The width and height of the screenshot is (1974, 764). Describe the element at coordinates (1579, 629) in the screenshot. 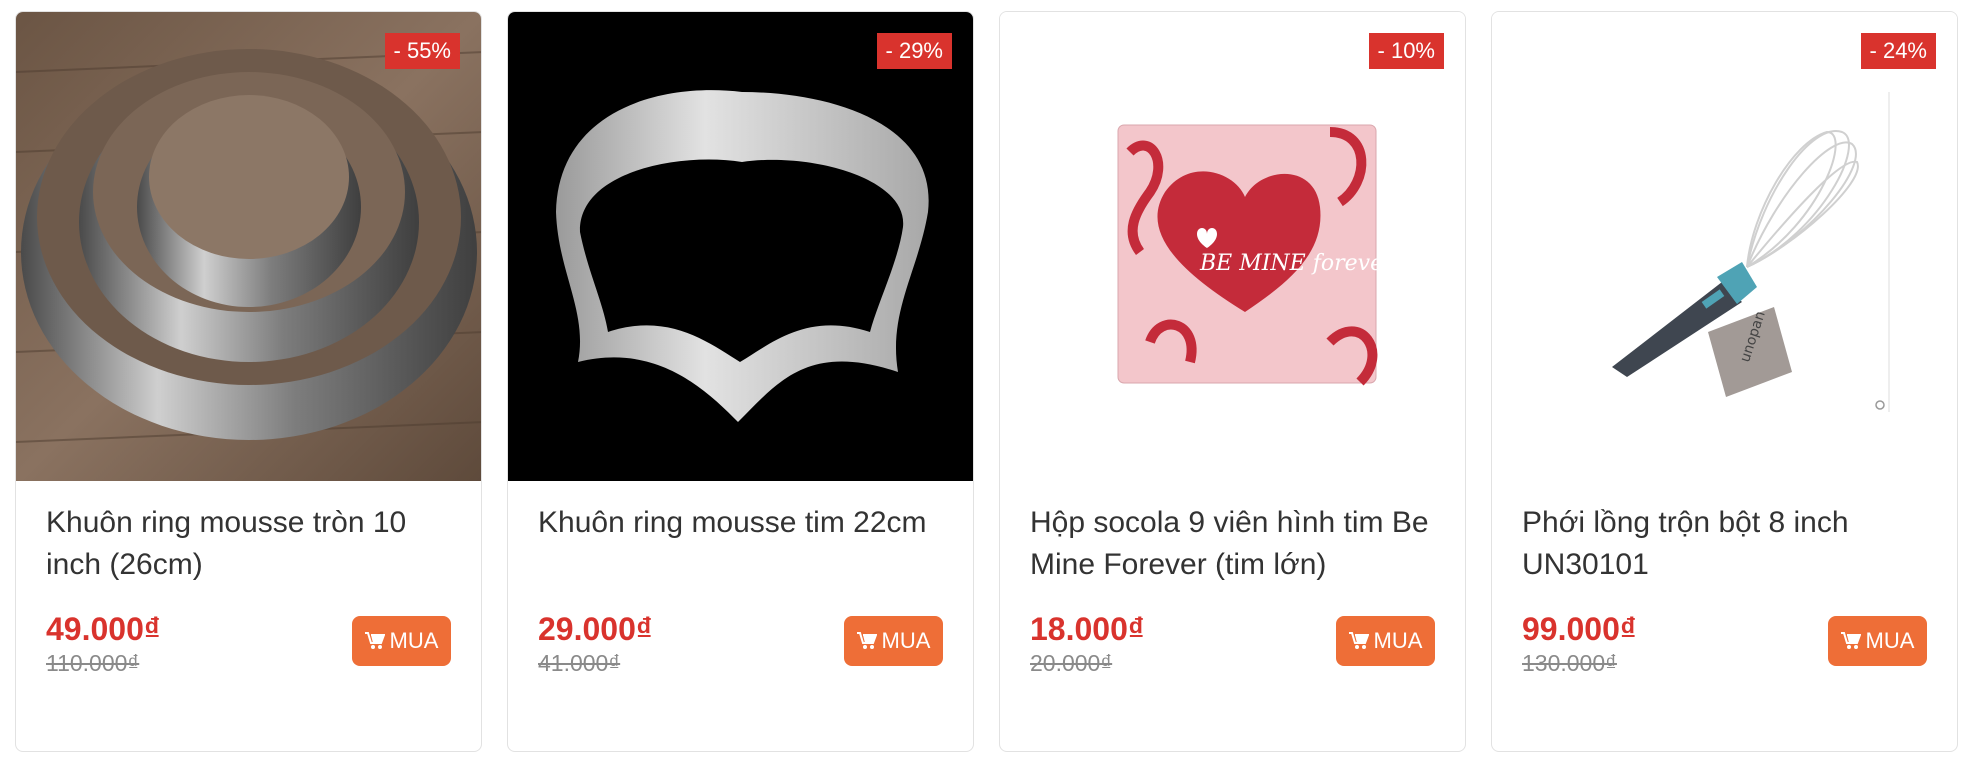

I see `product-price: 99.000₫` at that location.